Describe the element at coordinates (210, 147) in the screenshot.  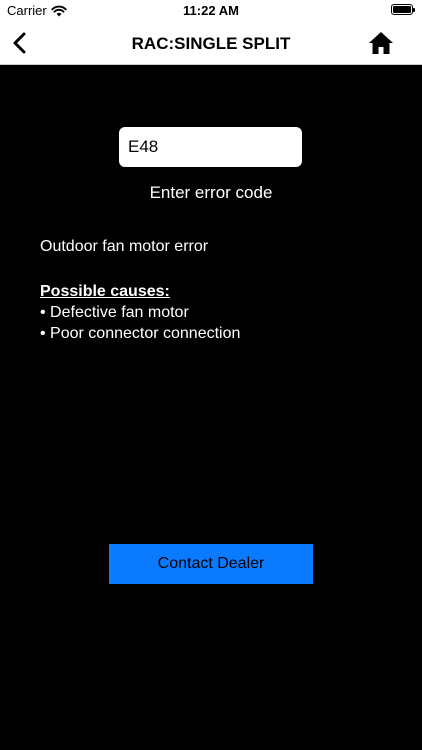
I see `error-code-input` at that location.